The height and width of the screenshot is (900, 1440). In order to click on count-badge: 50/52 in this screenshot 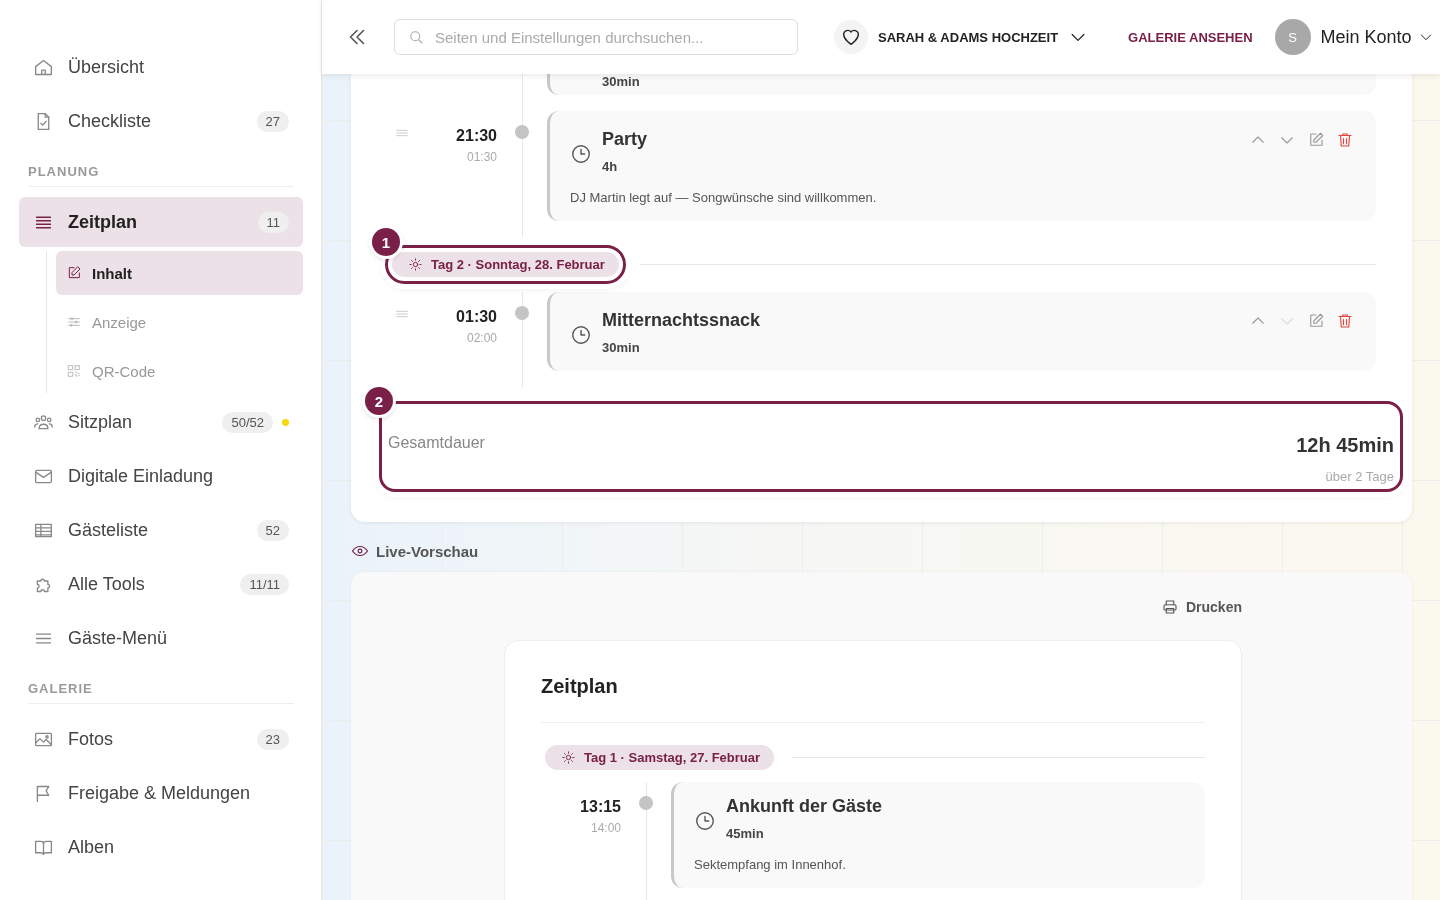, I will do `click(247, 422)`.